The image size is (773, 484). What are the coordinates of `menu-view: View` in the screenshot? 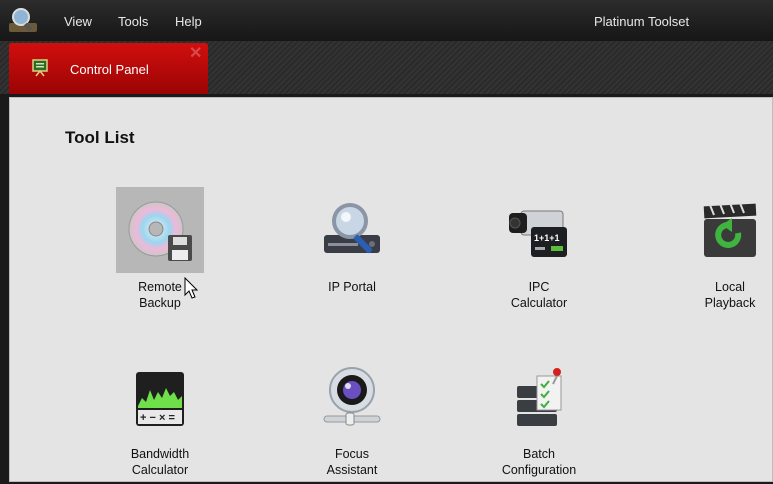 It's located at (78, 21).